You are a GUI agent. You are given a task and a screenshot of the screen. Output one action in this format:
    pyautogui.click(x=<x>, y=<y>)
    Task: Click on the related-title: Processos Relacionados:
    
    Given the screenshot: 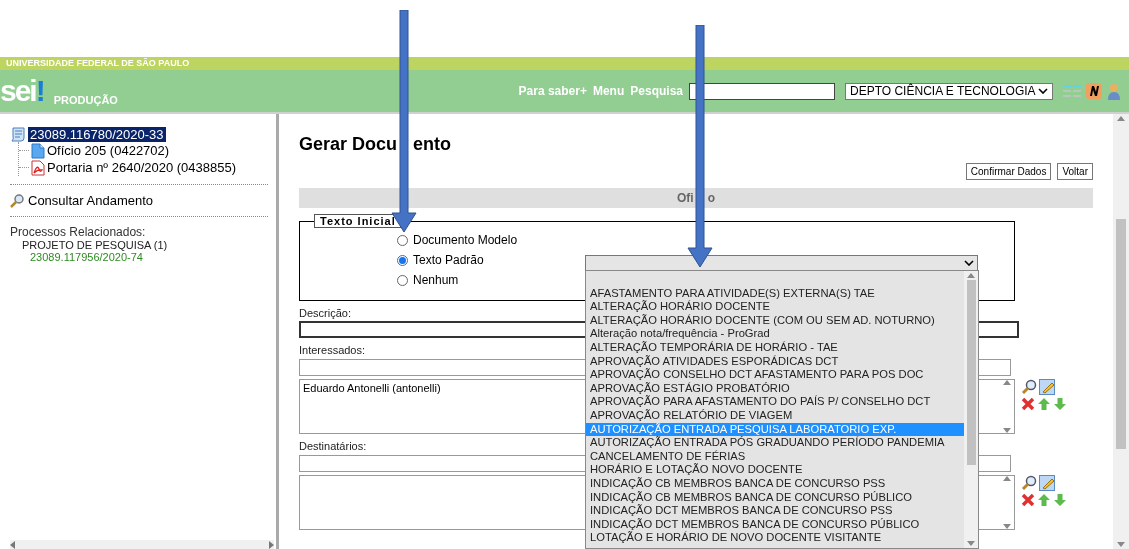 What is the action you would take?
    pyautogui.click(x=78, y=232)
    